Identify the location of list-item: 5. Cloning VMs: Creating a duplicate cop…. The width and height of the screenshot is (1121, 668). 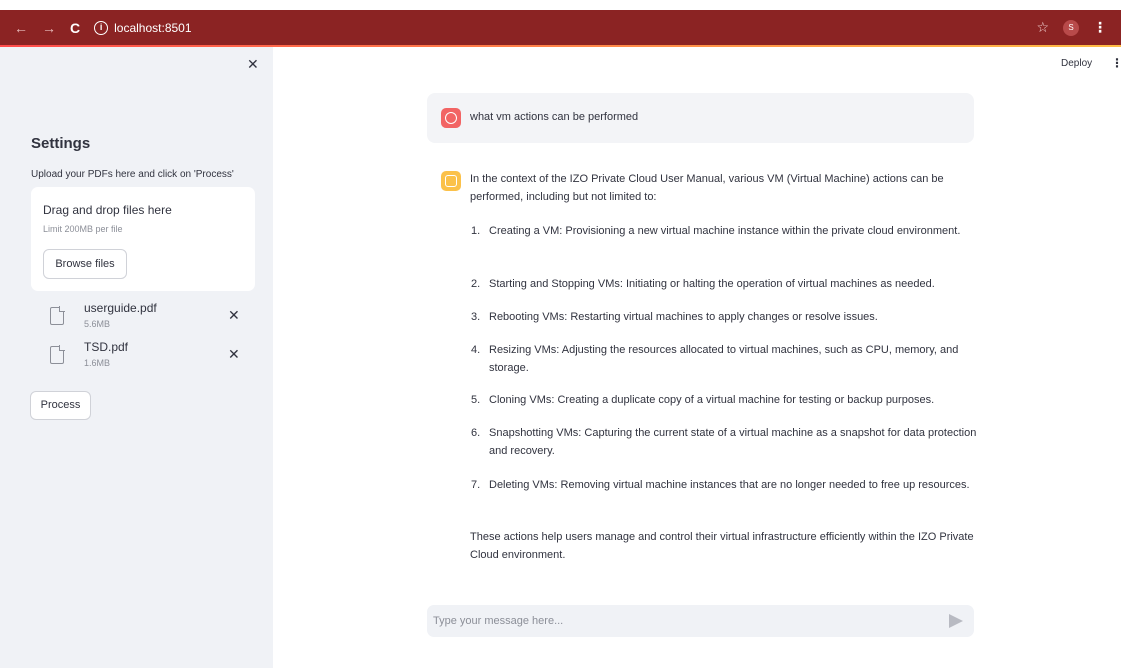
(703, 400).